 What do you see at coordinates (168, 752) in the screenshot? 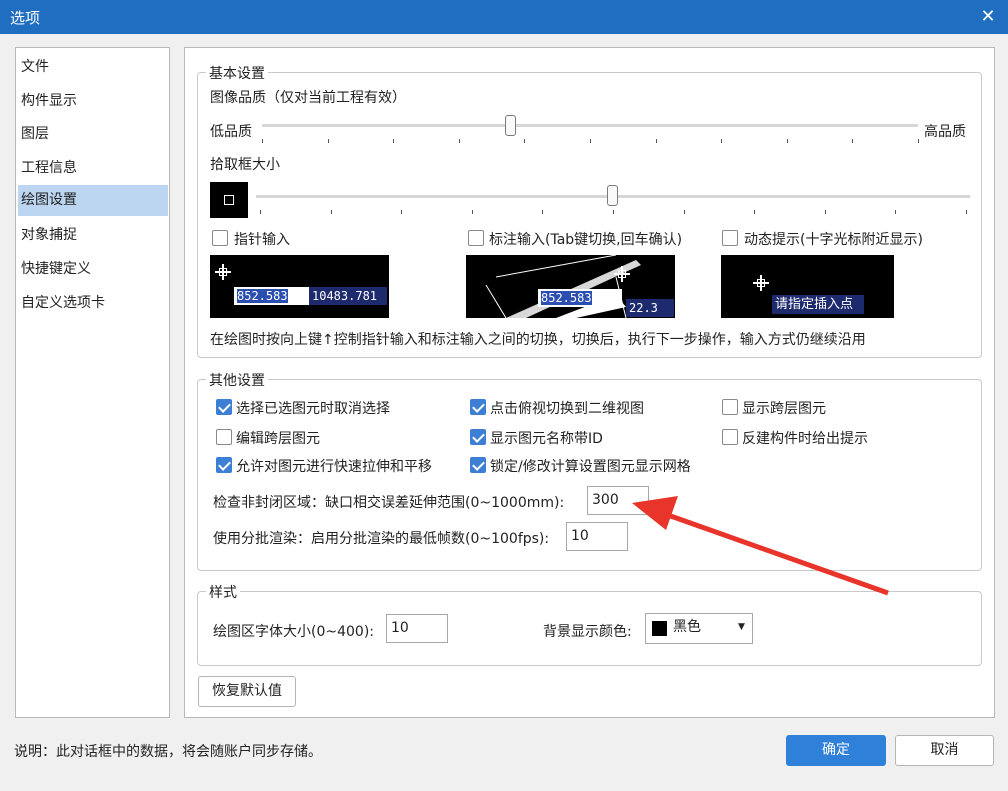
I see `footer-note: 说明：此对话框中的数据，将会随账户同步存储。` at bounding box center [168, 752].